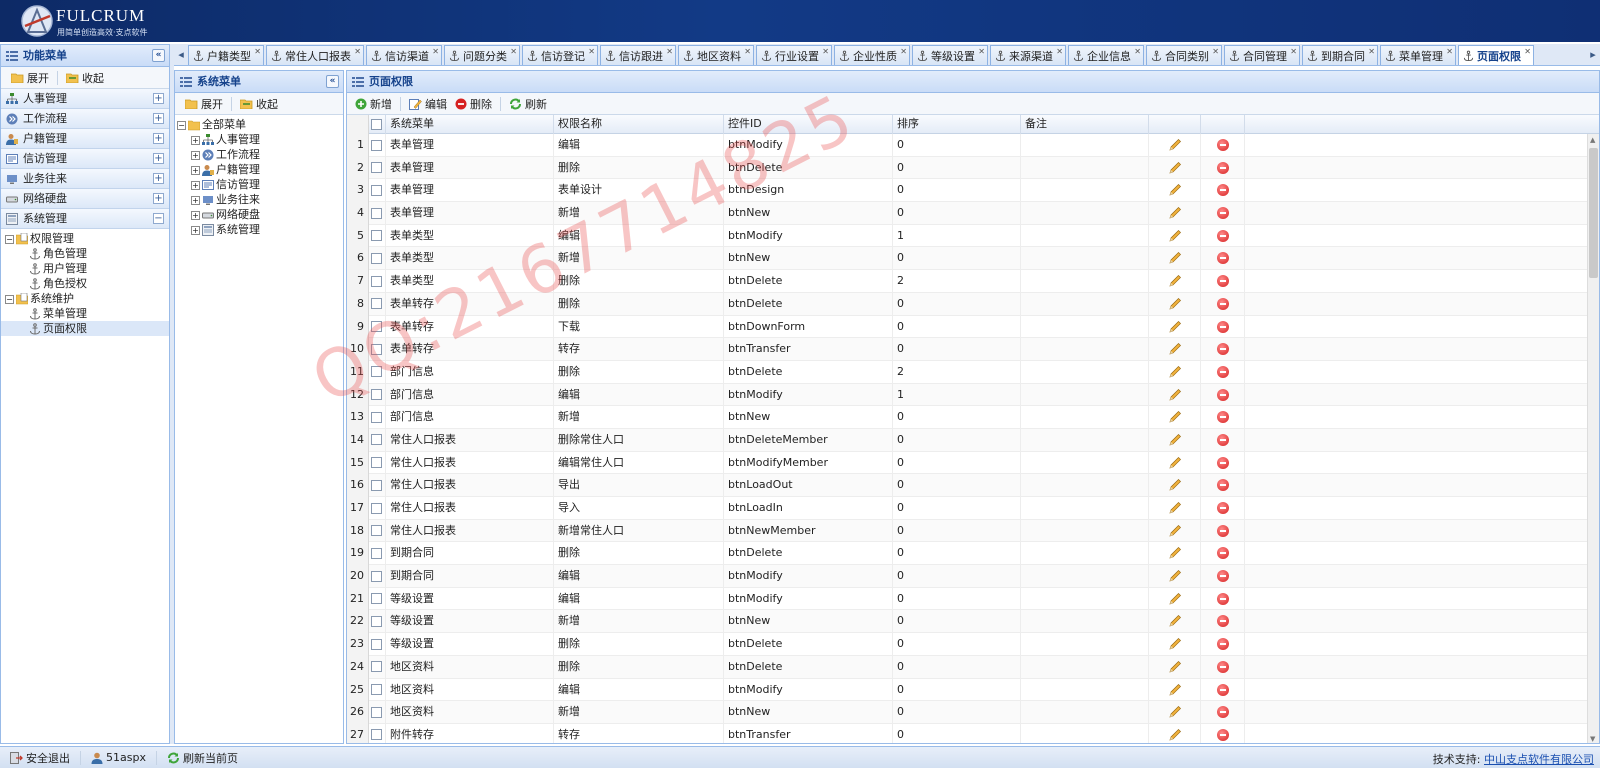 The image size is (1600, 768). I want to click on collapse-left-panel-button: «, so click(158, 55).